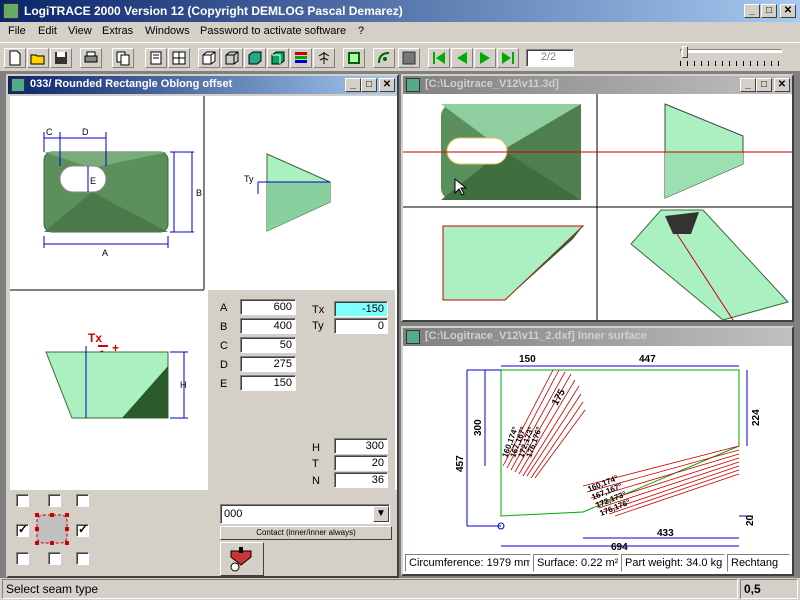 The height and width of the screenshot is (600, 800). I want to click on param-label-d: D, so click(224, 365).